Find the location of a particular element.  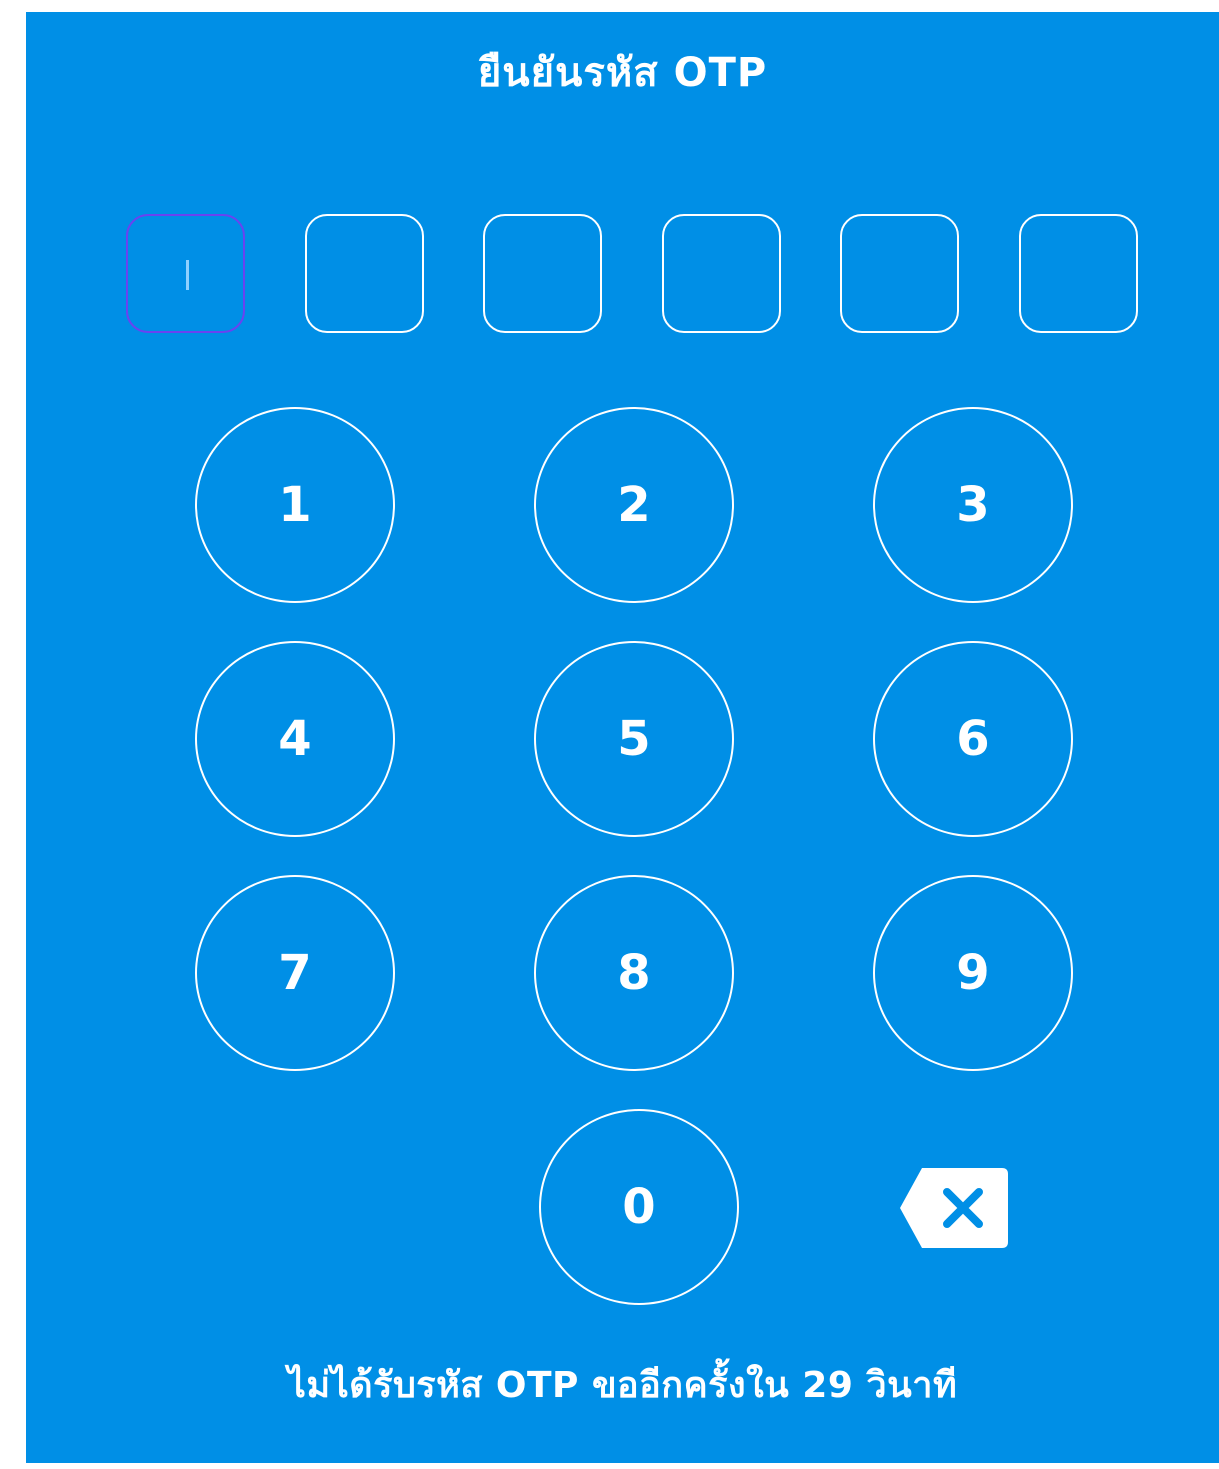

key-9-button: 9 is located at coordinates (973, 973).